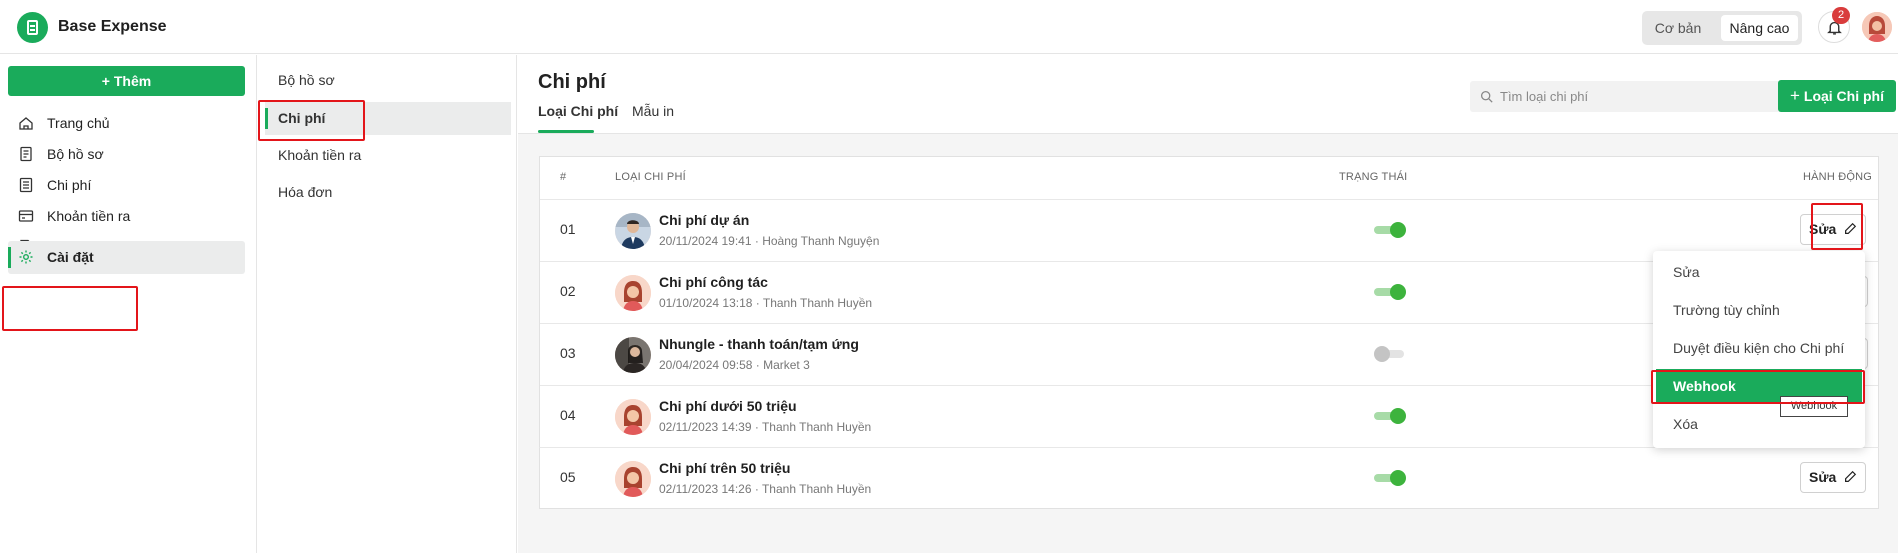 The width and height of the screenshot is (1898, 553). Describe the element at coordinates (1851, 476) in the screenshot. I see `pencil-icon` at that location.